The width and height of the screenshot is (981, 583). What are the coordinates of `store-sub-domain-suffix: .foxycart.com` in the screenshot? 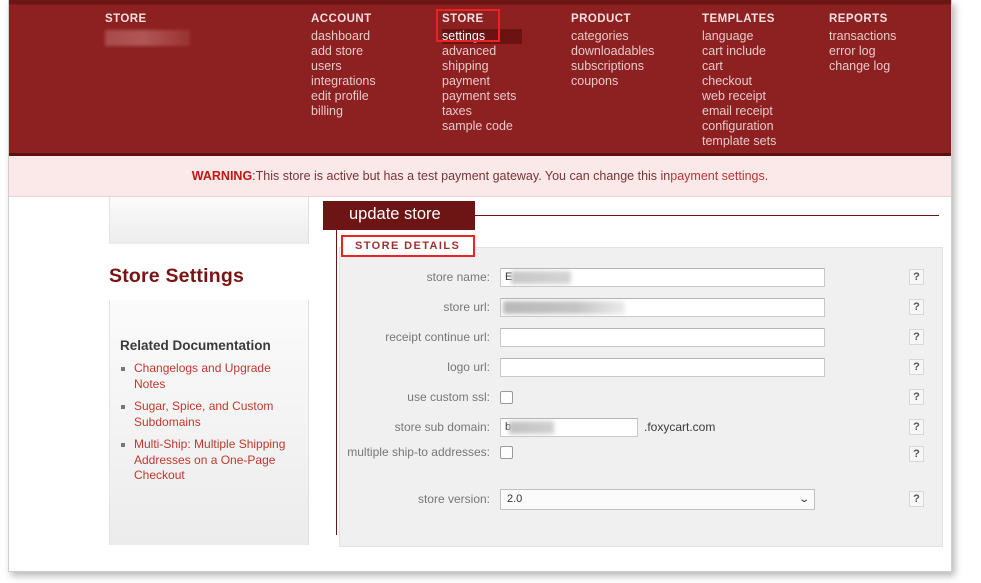 It's located at (680, 427).